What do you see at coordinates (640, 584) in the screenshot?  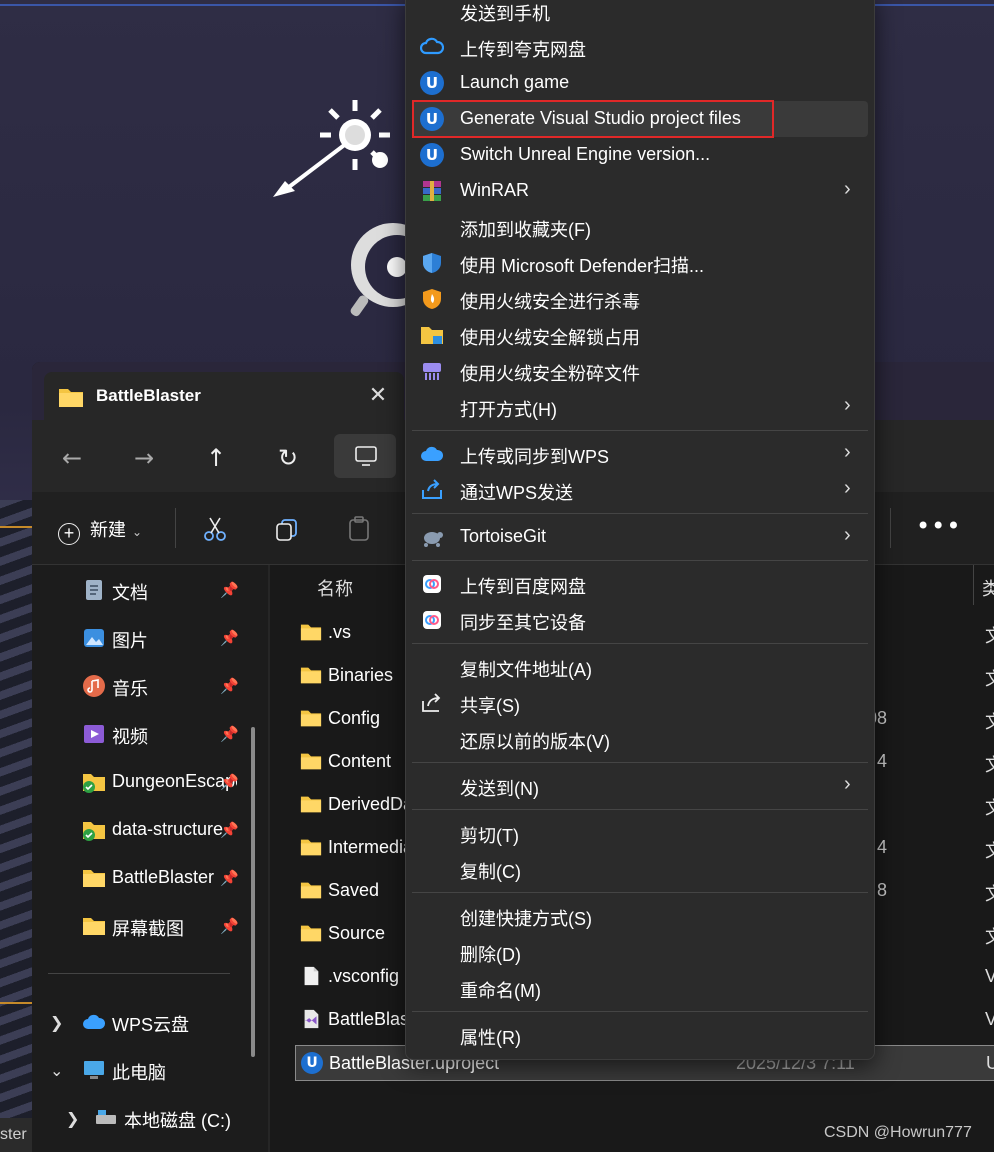 I see `menu-item-baidu-upload: 上传到百度网盘` at bounding box center [640, 584].